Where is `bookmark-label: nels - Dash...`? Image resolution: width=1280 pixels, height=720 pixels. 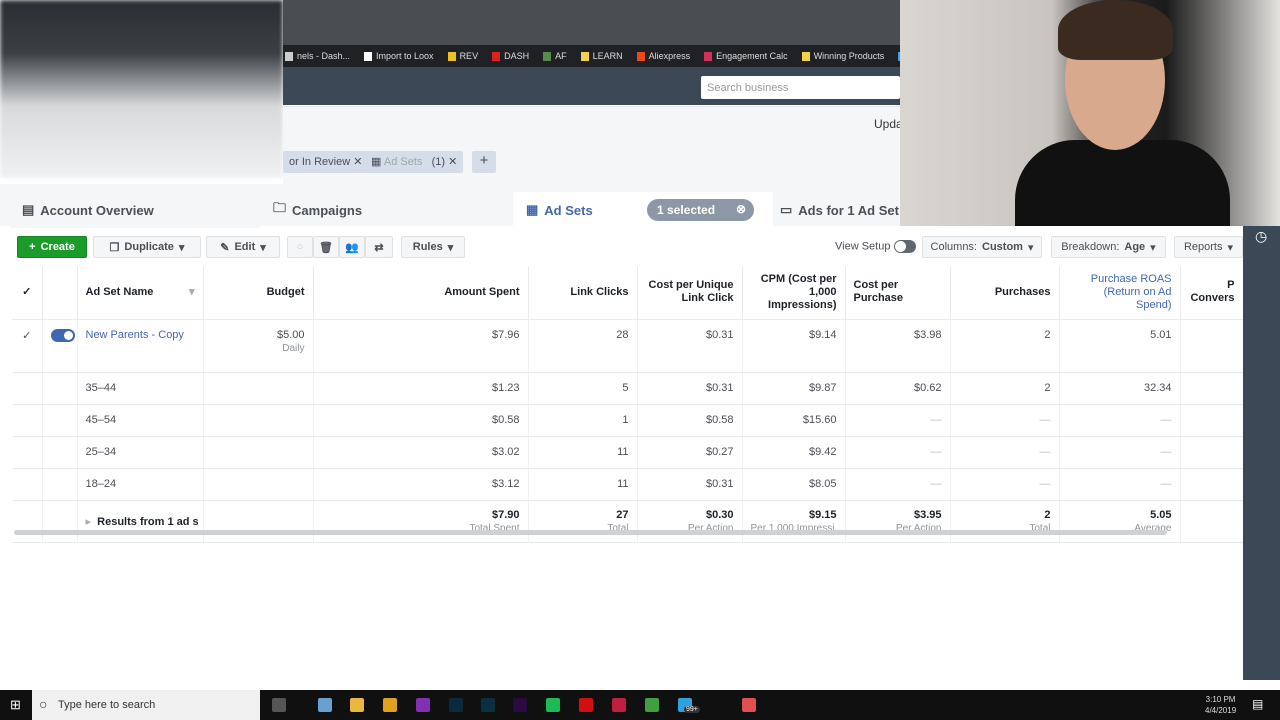
bookmark-label: nels - Dash... is located at coordinates (324, 55).